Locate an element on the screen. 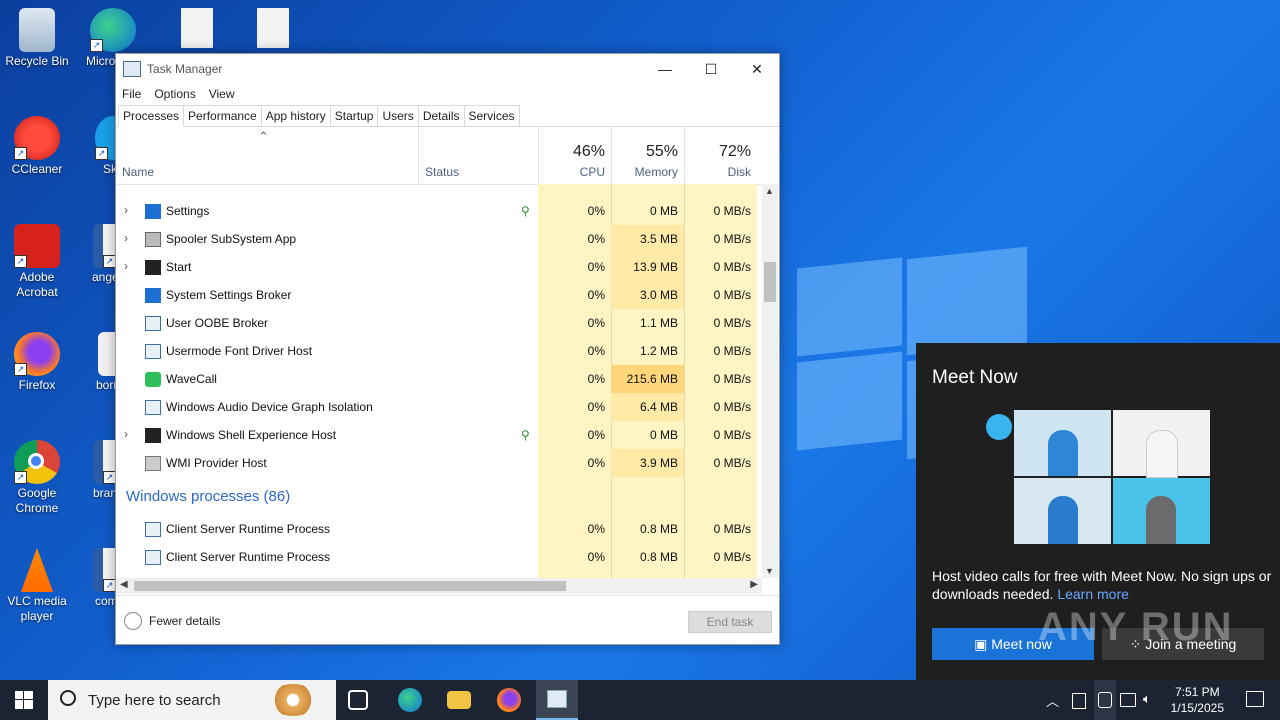 Image resolution: width=1280 pixels, height=720 pixels. desktop-icon-recycle-bin: Recycle Bin is located at coordinates (37, 38).